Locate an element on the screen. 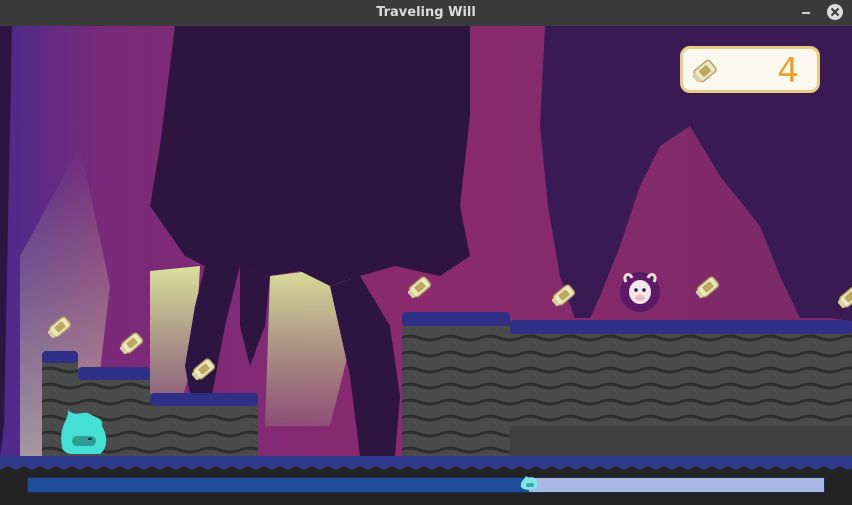 This screenshot has height=505, width=852. minimize-button is located at coordinates (806, 12).